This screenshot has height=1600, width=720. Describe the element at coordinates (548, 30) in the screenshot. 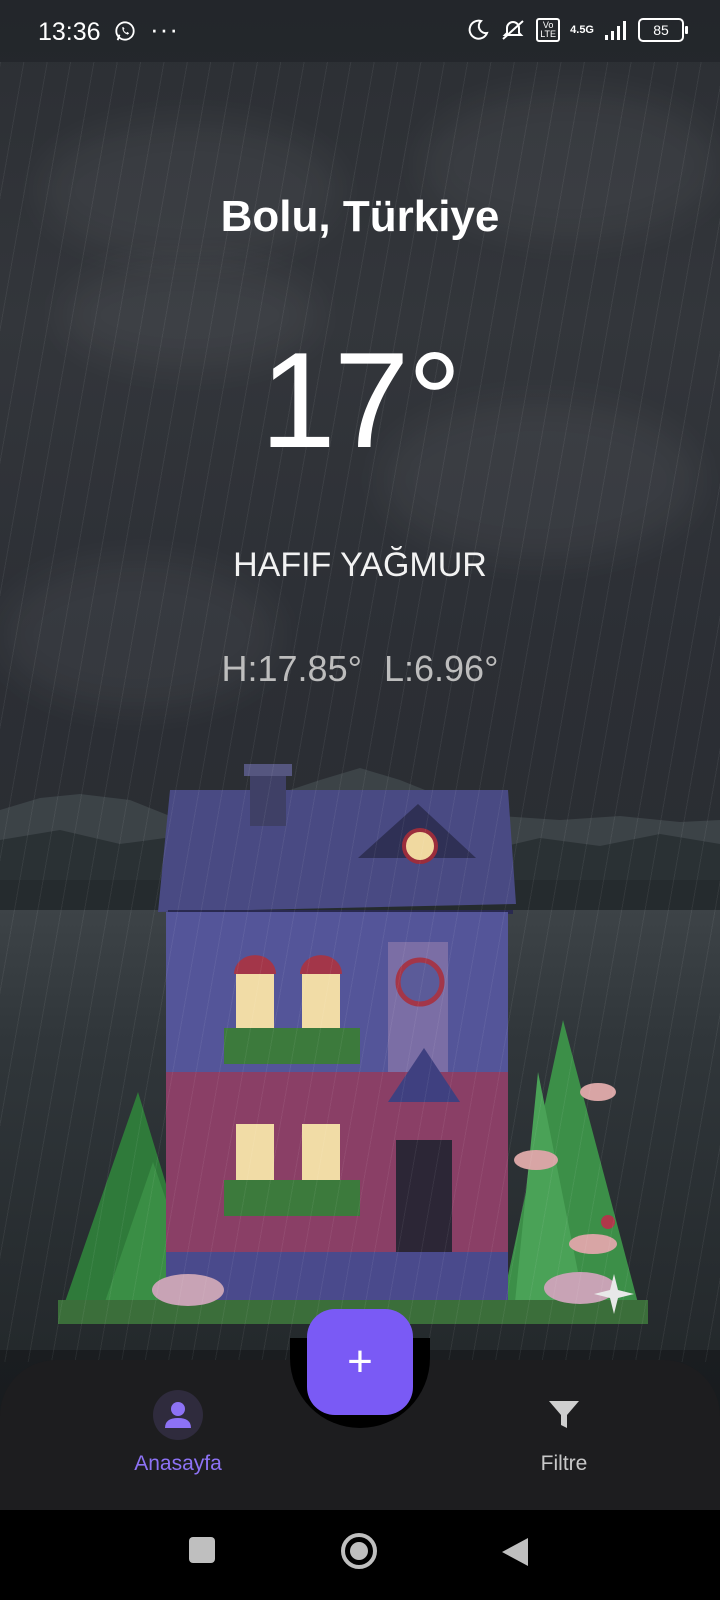

I see `volte-icon: Vo LTE` at that location.